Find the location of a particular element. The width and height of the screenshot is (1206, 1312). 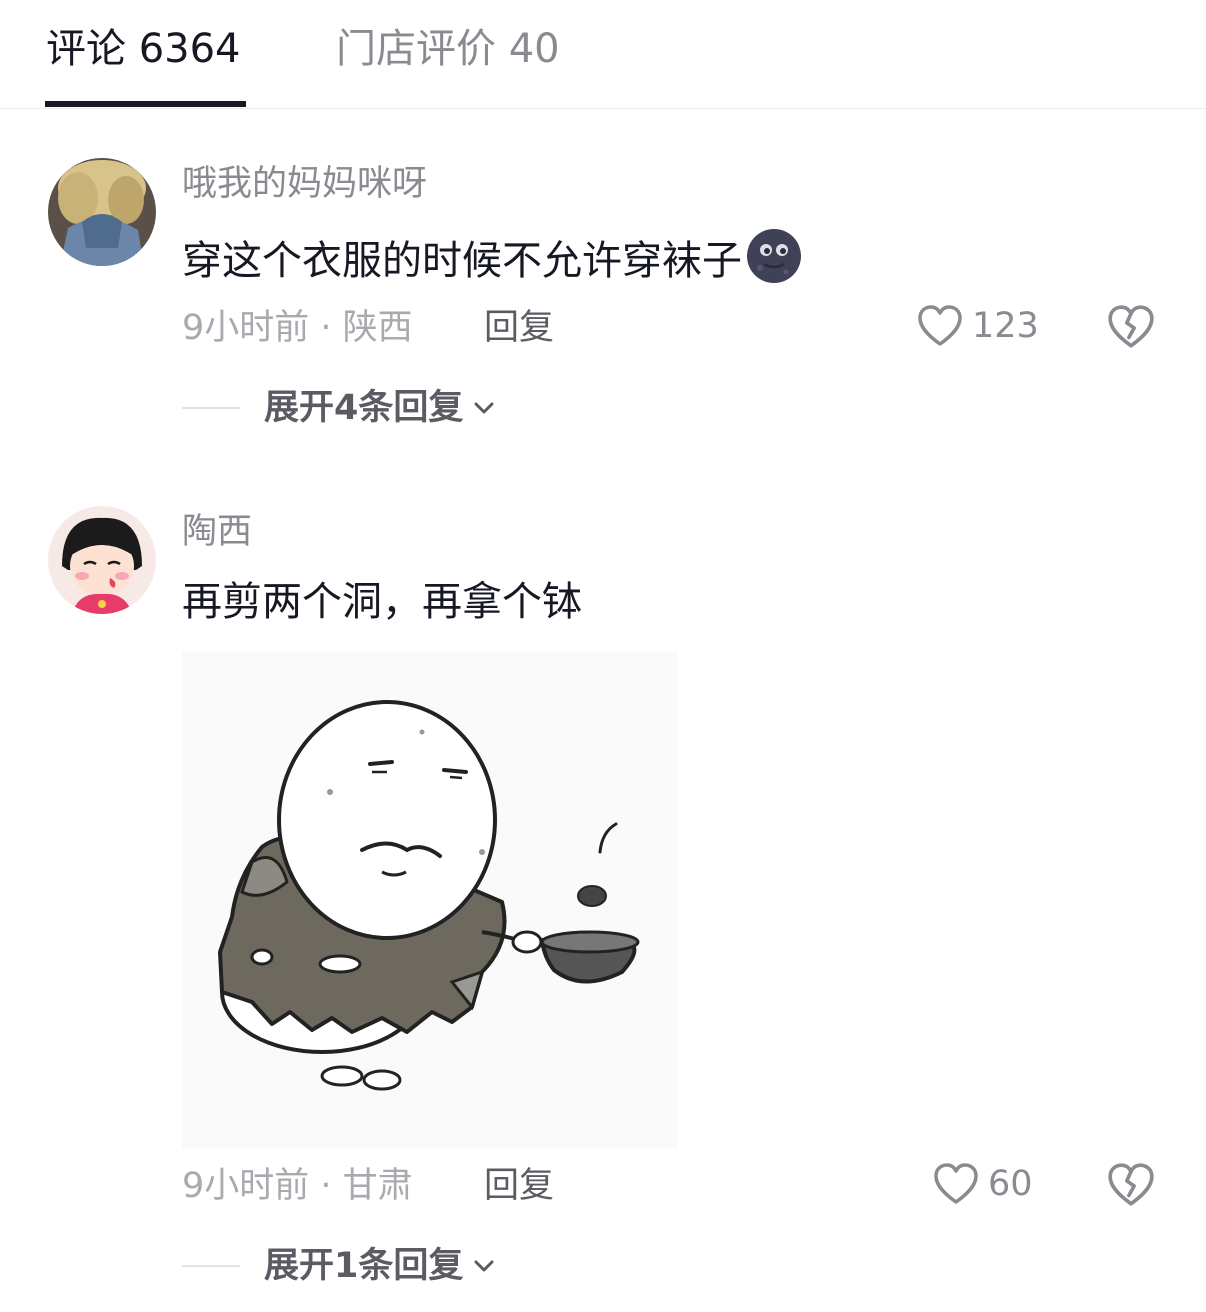

expand-replies: 展开4条回复 is located at coordinates (339, 408).